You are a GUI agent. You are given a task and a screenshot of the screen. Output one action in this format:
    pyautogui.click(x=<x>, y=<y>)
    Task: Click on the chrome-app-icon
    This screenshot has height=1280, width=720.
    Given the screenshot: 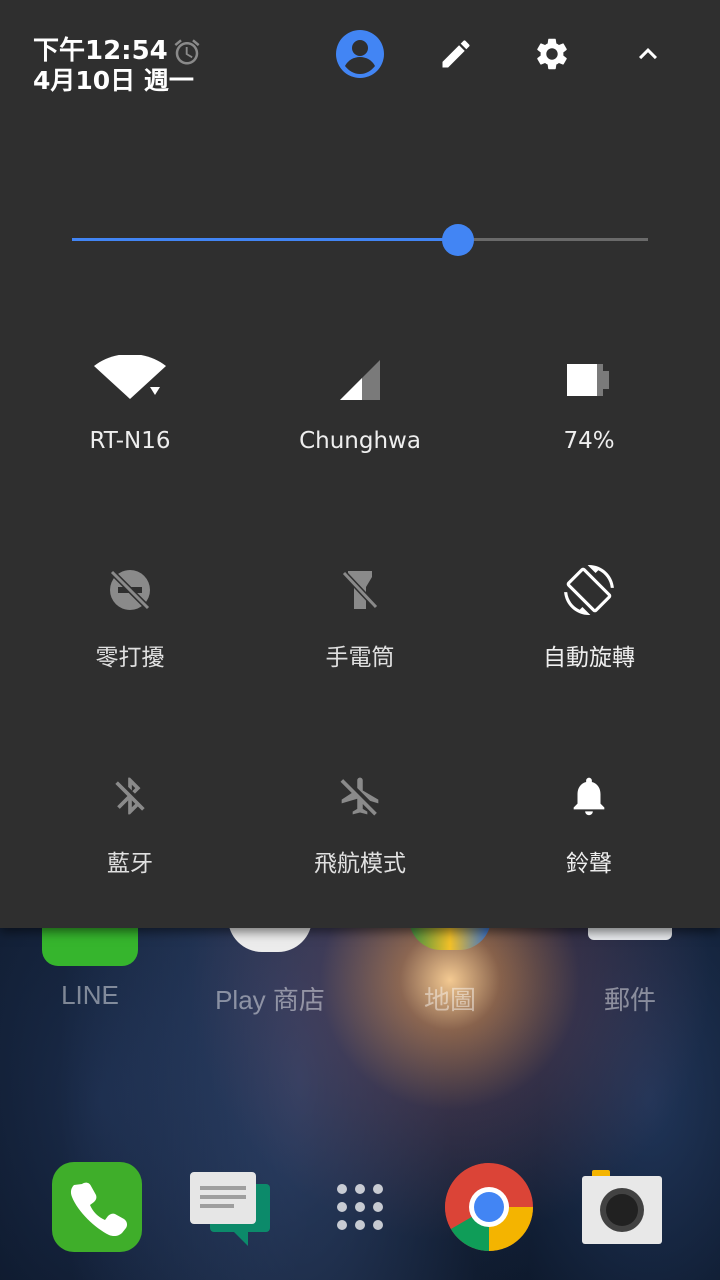 What is the action you would take?
    pyautogui.click(x=489, y=1207)
    